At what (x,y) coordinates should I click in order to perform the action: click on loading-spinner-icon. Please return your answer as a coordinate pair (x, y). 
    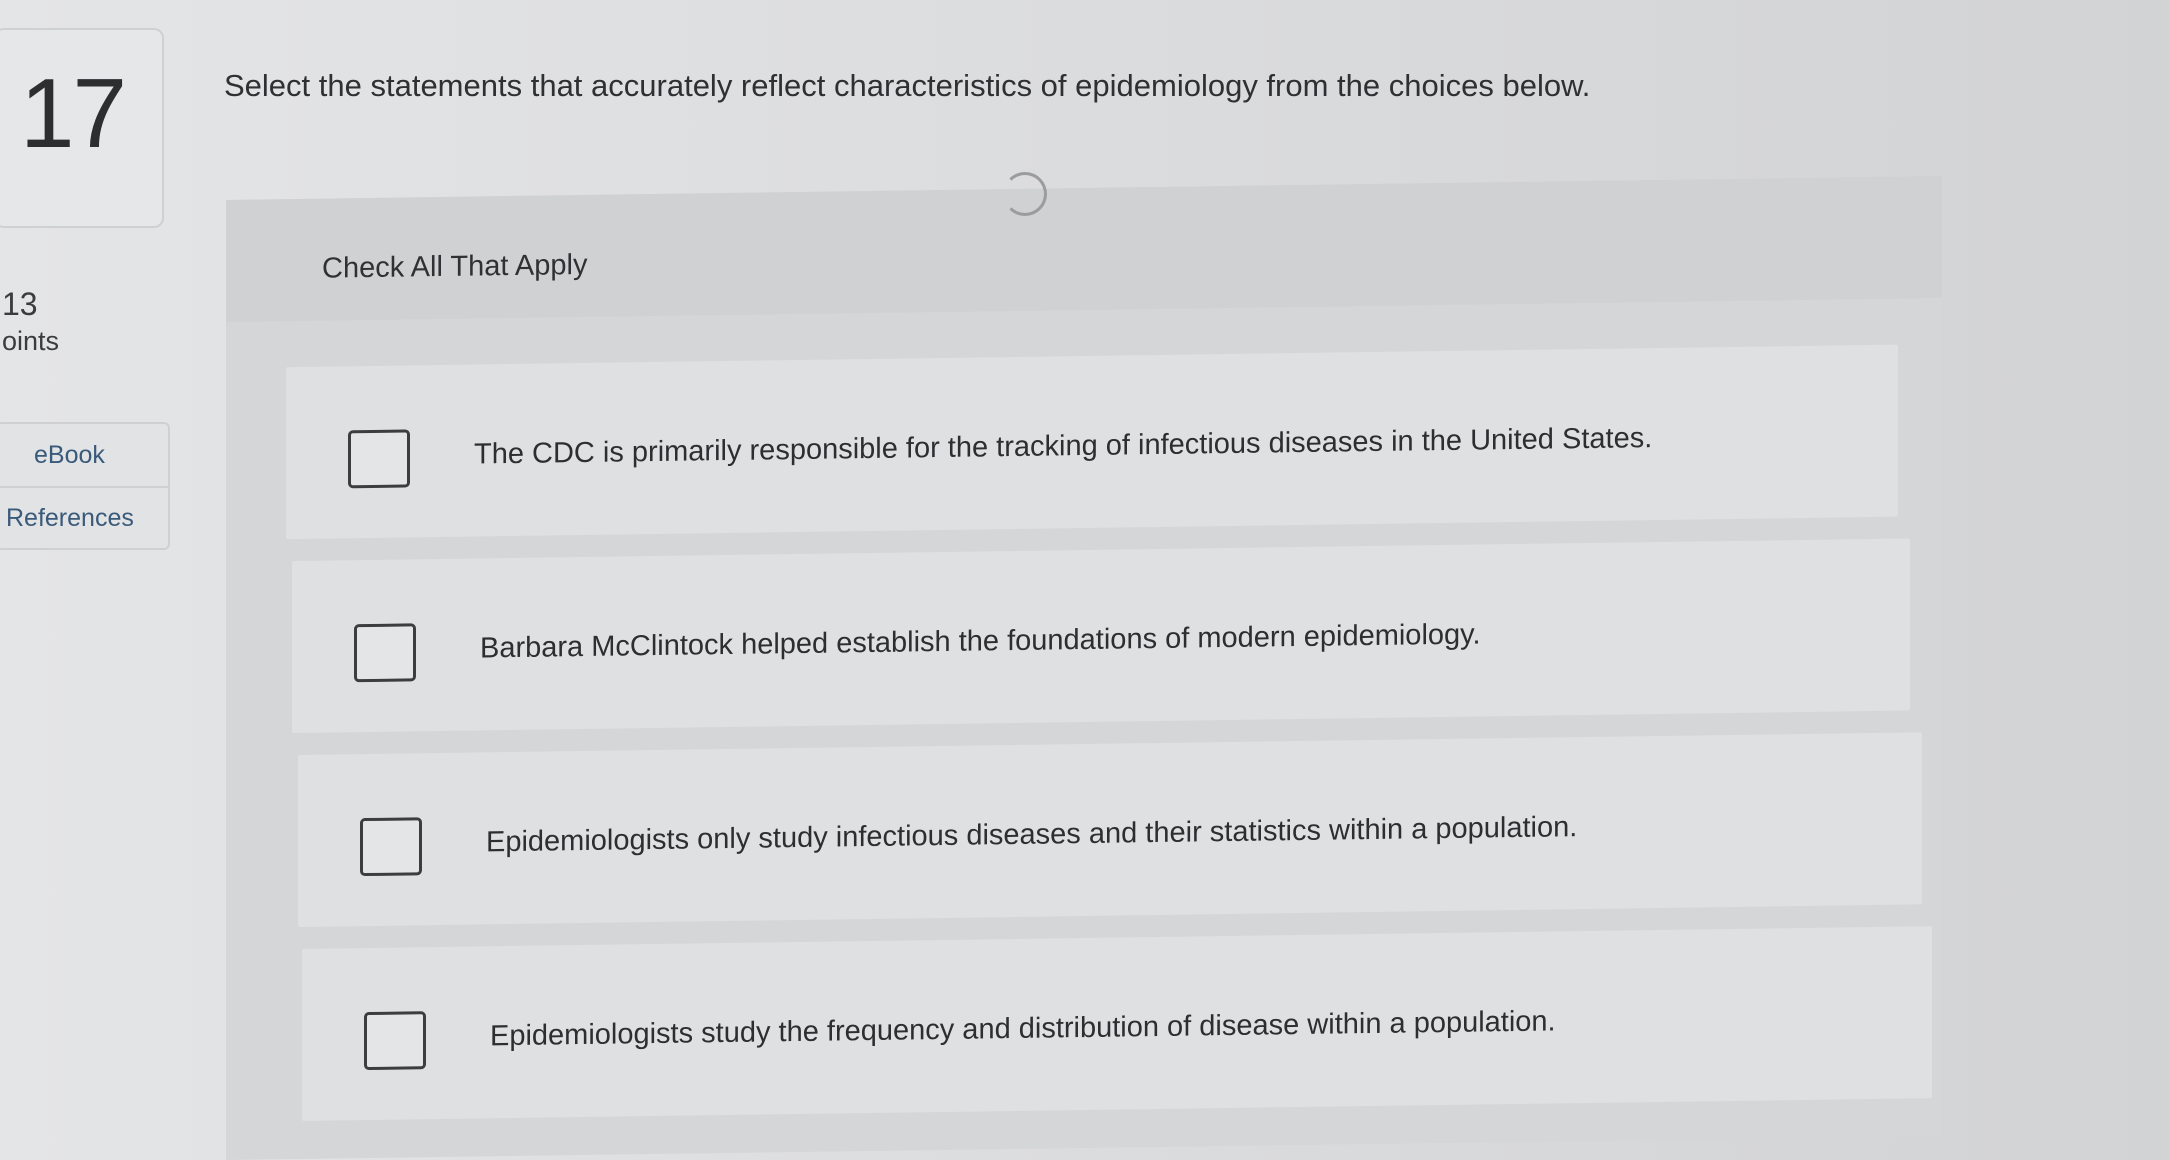
    Looking at the image, I should click on (1025, 194).